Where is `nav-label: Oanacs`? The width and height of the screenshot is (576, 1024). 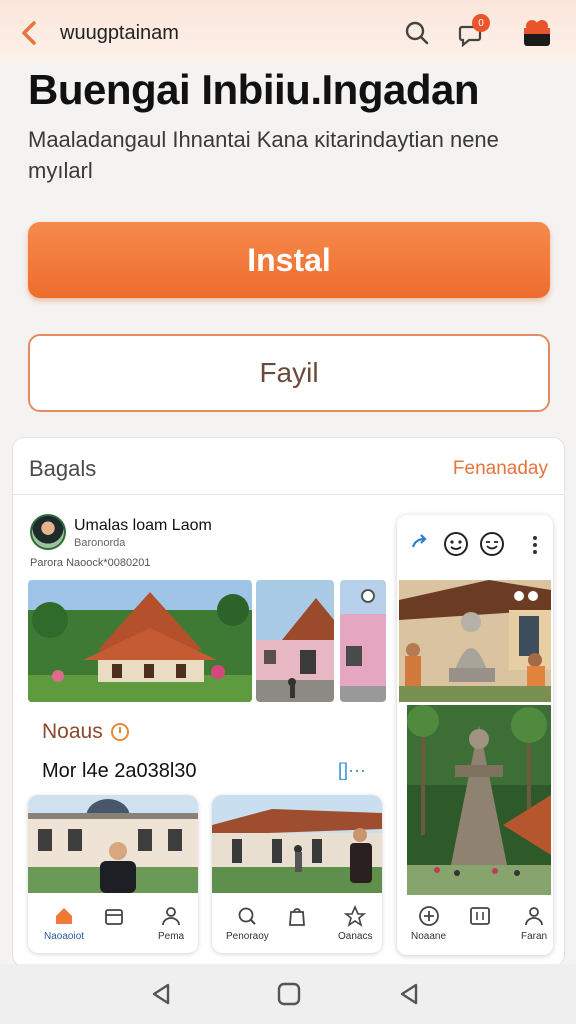 nav-label: Oanacs is located at coordinates (355, 936).